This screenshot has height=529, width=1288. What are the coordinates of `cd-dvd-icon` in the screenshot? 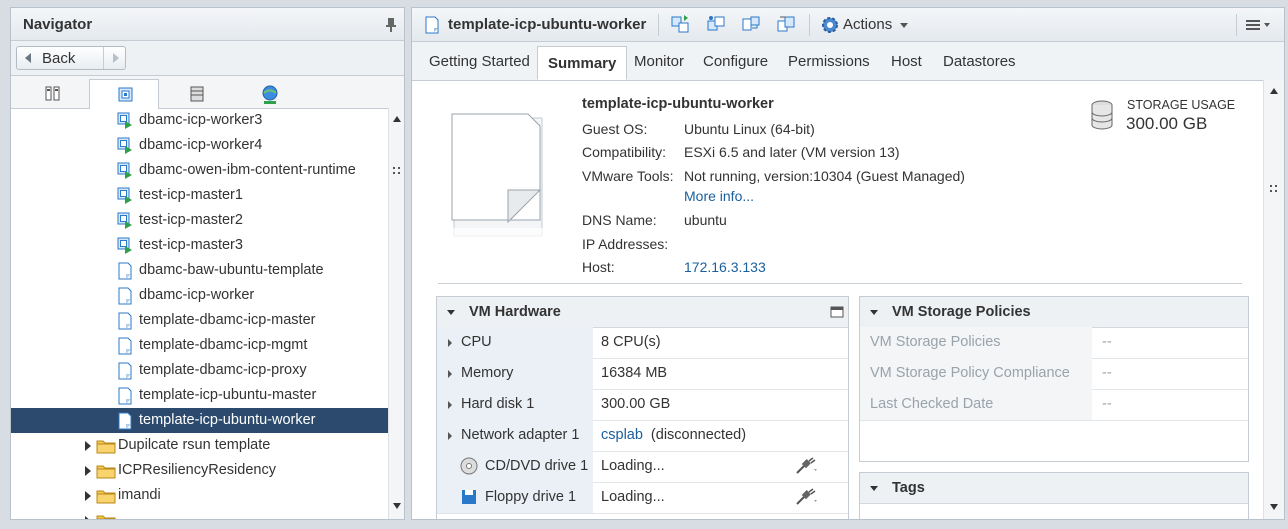 It's located at (469, 466).